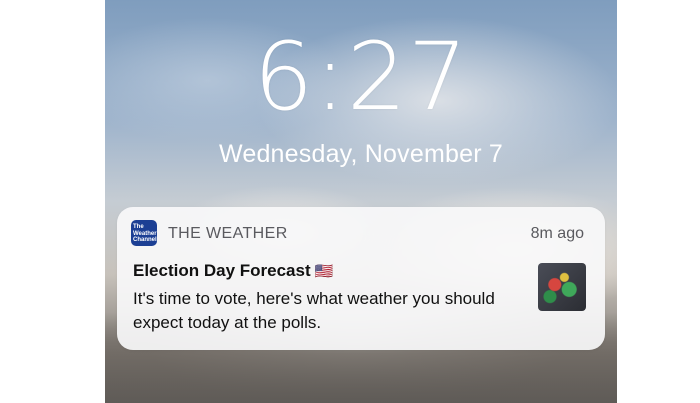  What do you see at coordinates (222, 270) in the screenshot?
I see `notification-title-text: Election Day Forecast` at bounding box center [222, 270].